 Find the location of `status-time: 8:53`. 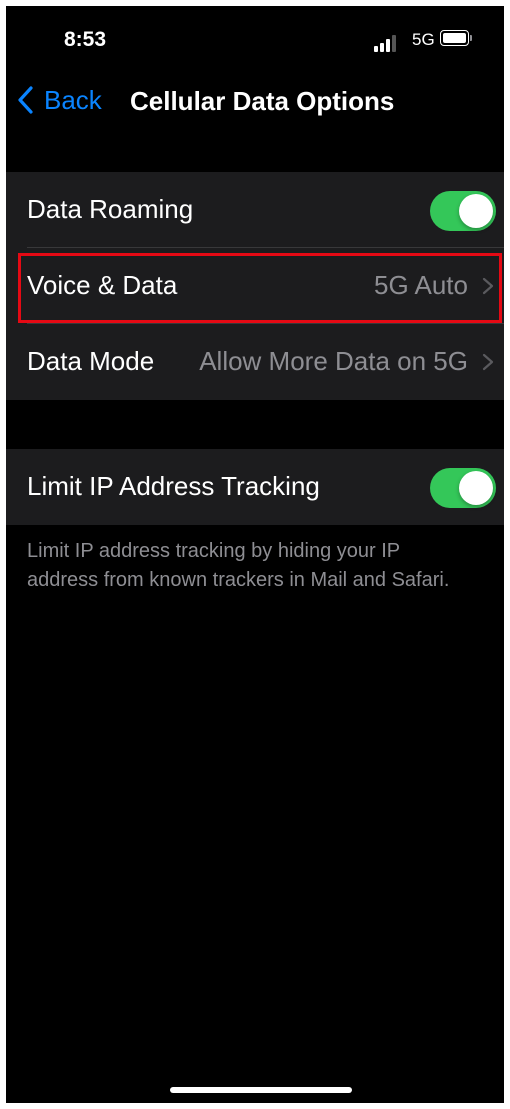

status-time: 8:53 is located at coordinates (85, 39).